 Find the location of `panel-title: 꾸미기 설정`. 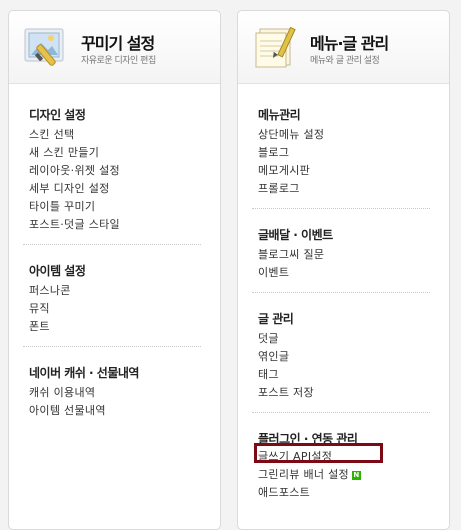

panel-title: 꾸미기 설정 is located at coordinates (118, 43).